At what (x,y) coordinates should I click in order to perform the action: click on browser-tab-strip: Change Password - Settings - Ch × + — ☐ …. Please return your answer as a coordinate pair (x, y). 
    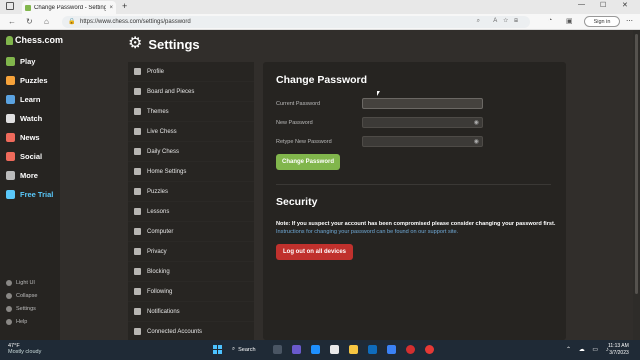
    Looking at the image, I should click on (320, 7).